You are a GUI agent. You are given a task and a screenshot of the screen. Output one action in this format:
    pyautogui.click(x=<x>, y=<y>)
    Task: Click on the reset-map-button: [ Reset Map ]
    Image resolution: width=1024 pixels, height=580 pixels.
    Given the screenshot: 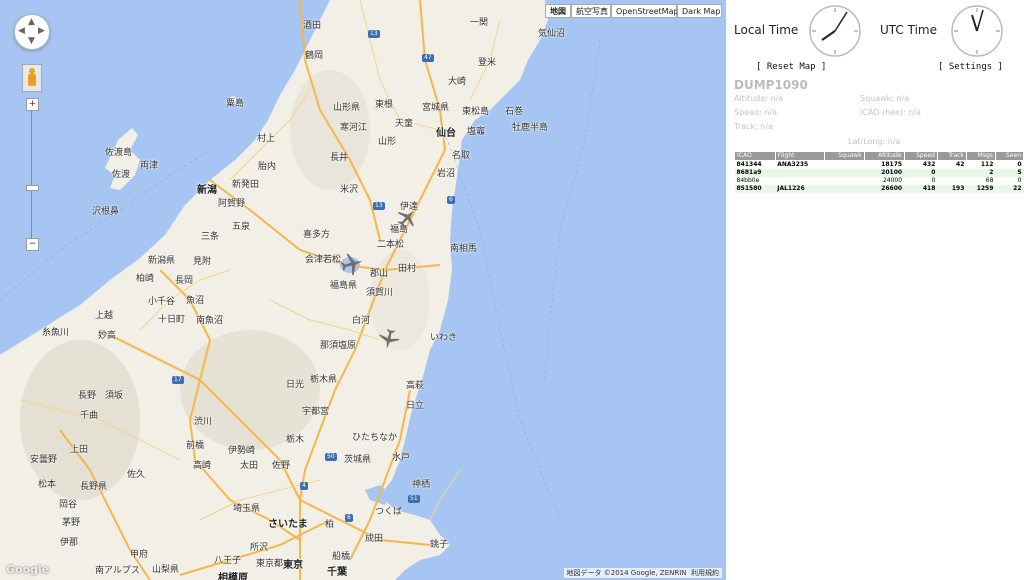 What is the action you would take?
    pyautogui.click(x=791, y=67)
    